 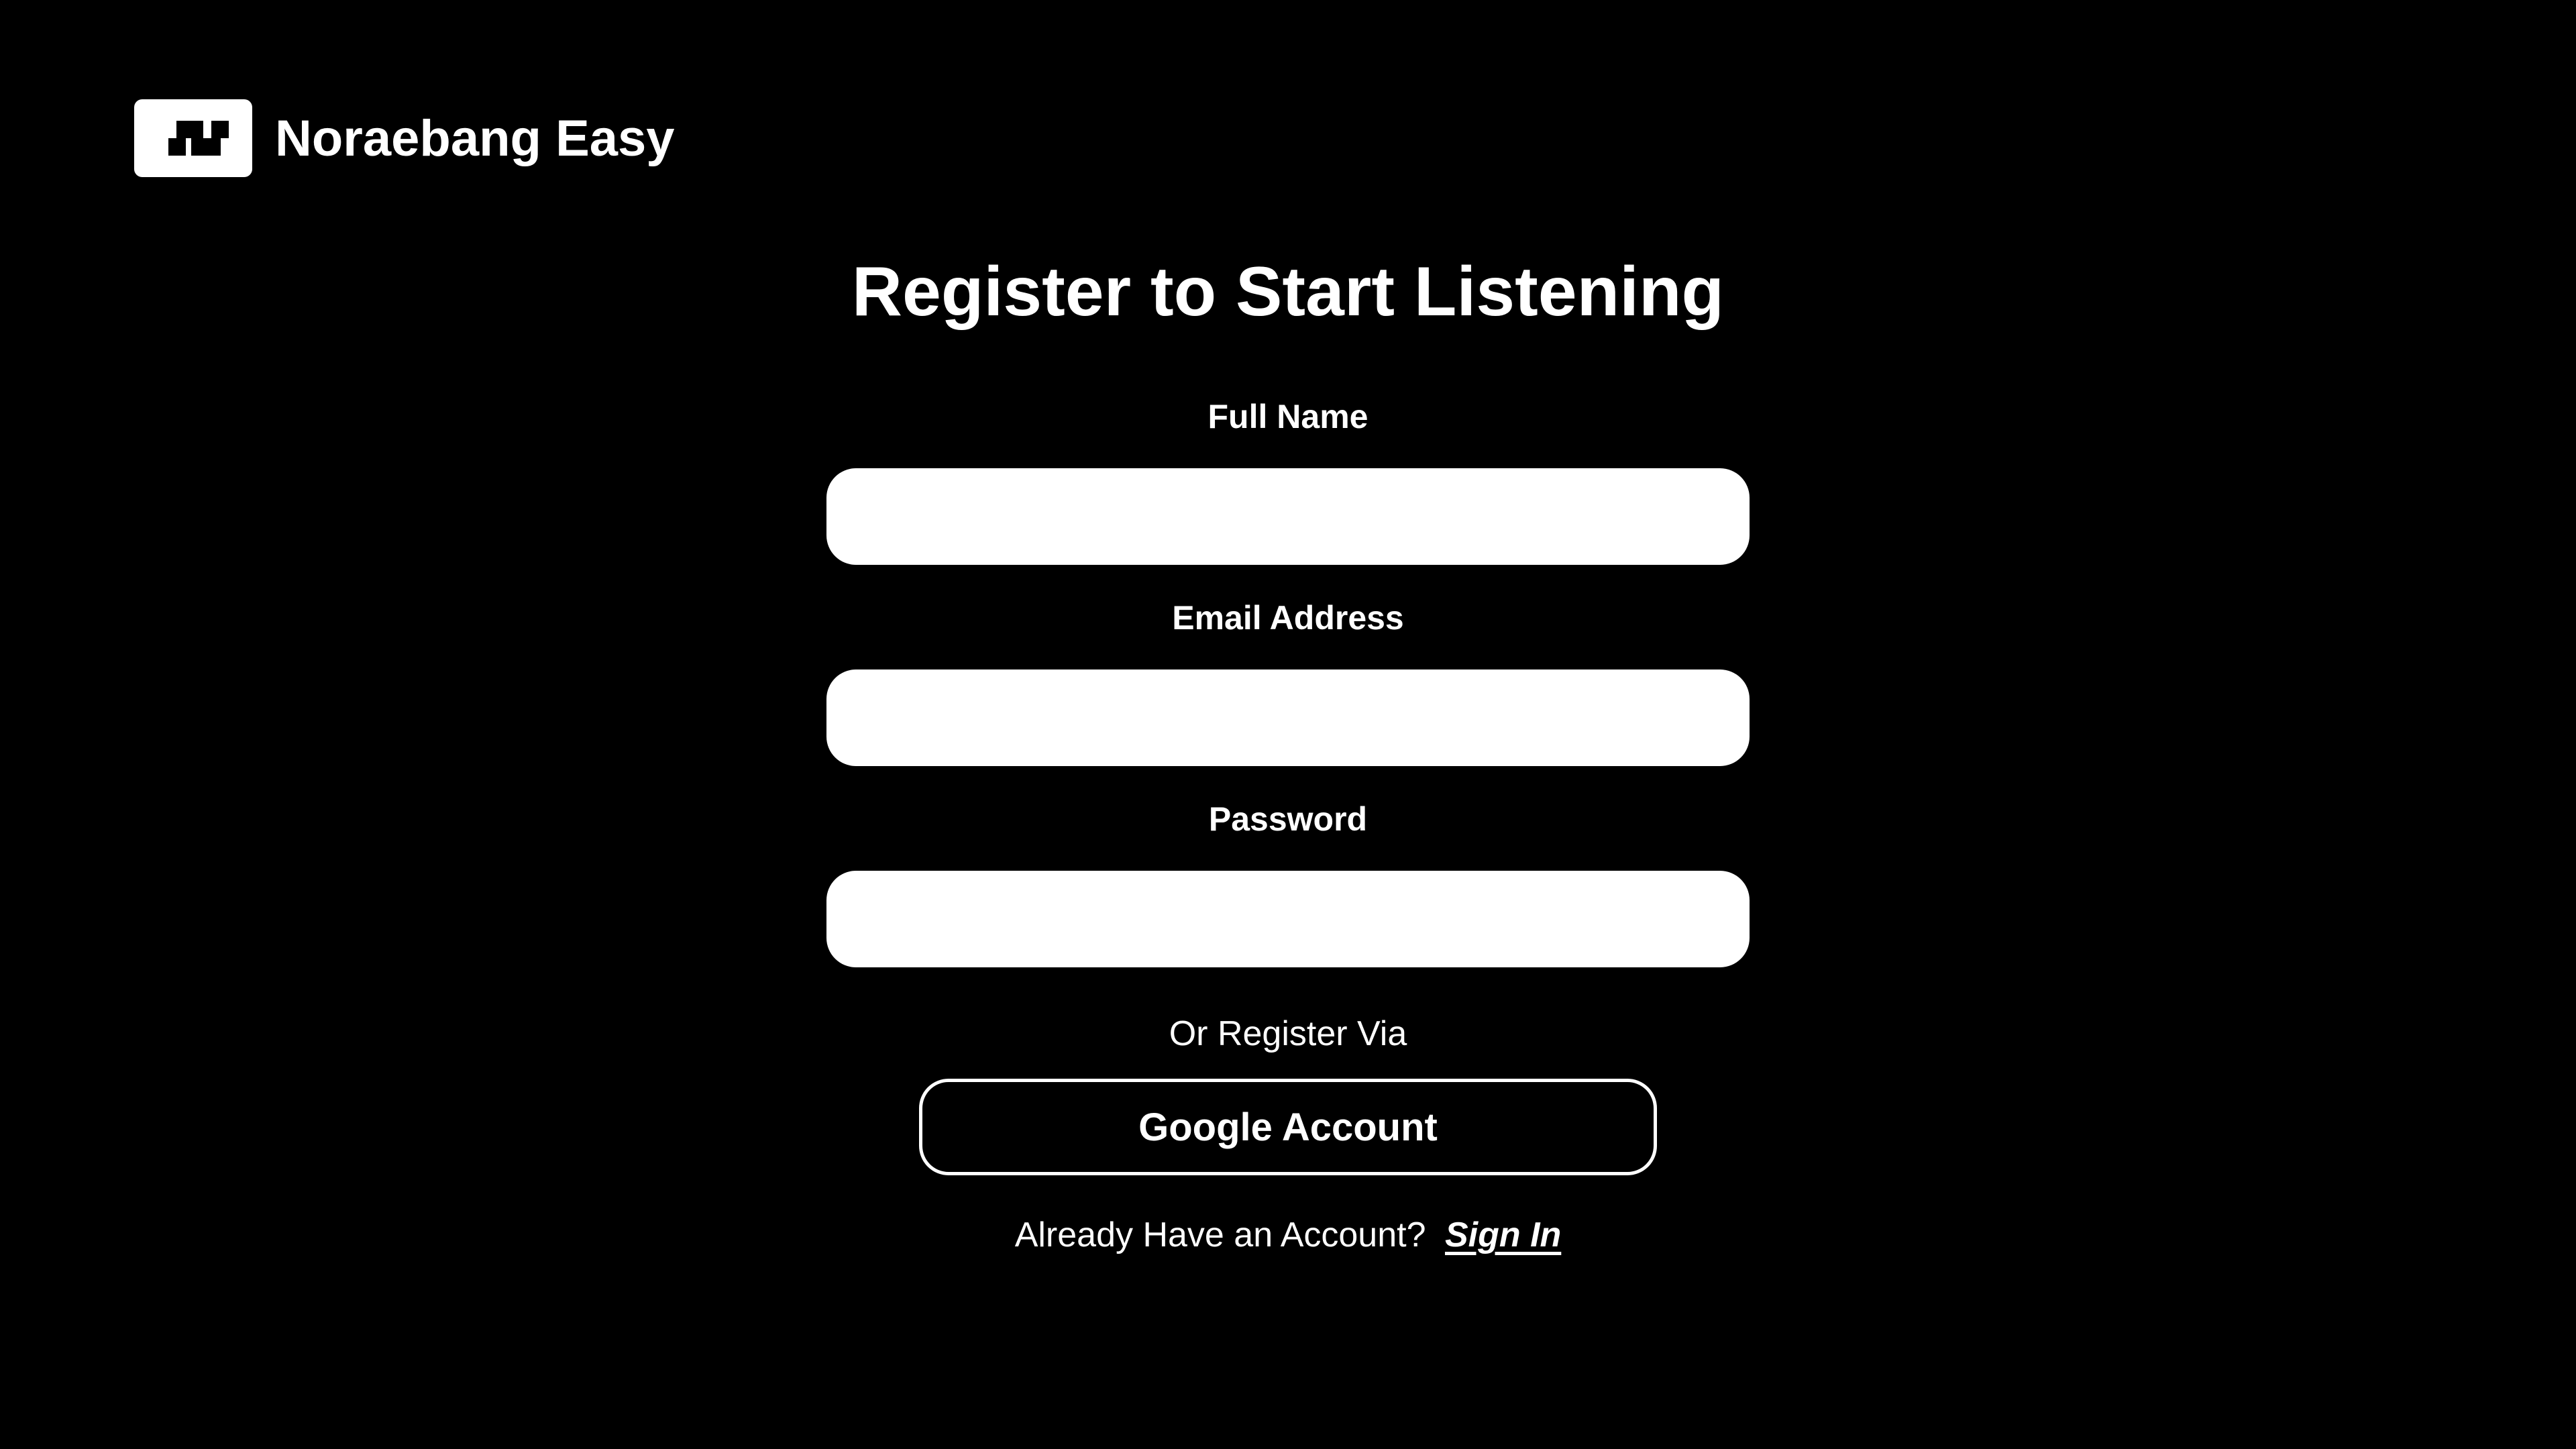 I want to click on password-input, so click(x=1288, y=919).